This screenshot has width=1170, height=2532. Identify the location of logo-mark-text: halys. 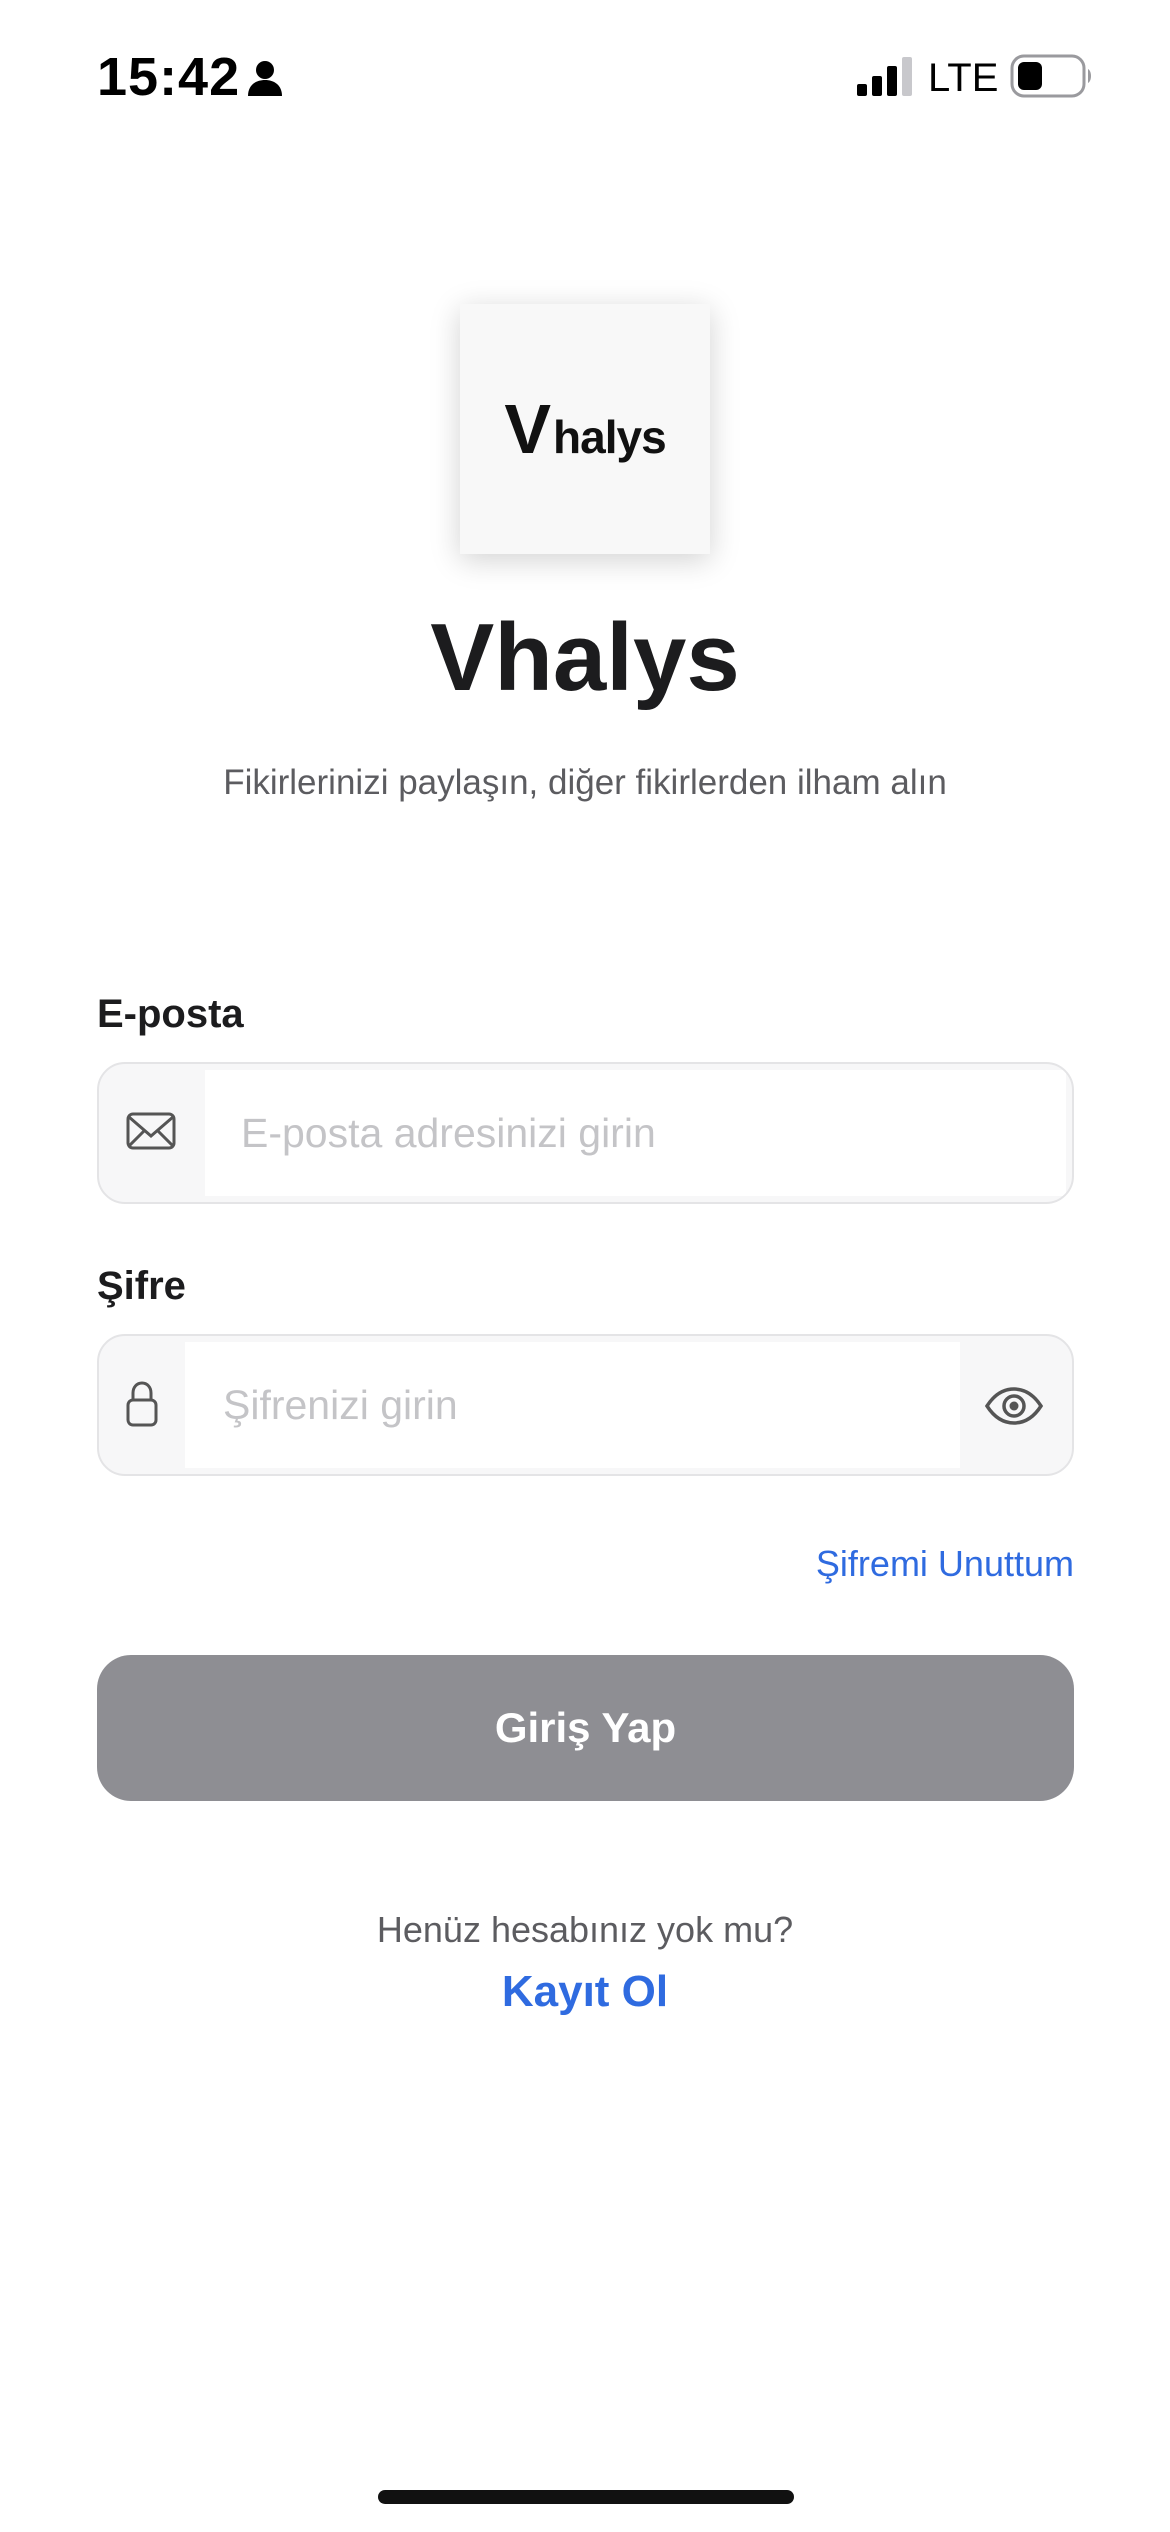
(610, 437).